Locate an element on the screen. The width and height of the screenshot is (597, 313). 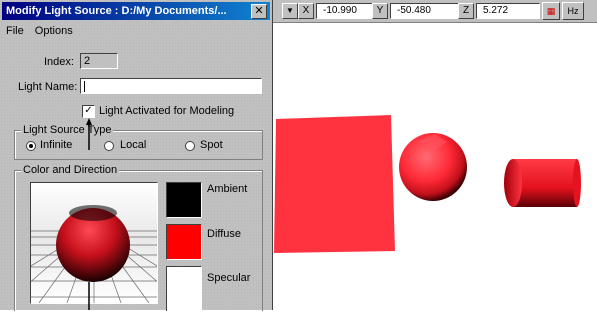
index-field: 2 is located at coordinates (99, 61).